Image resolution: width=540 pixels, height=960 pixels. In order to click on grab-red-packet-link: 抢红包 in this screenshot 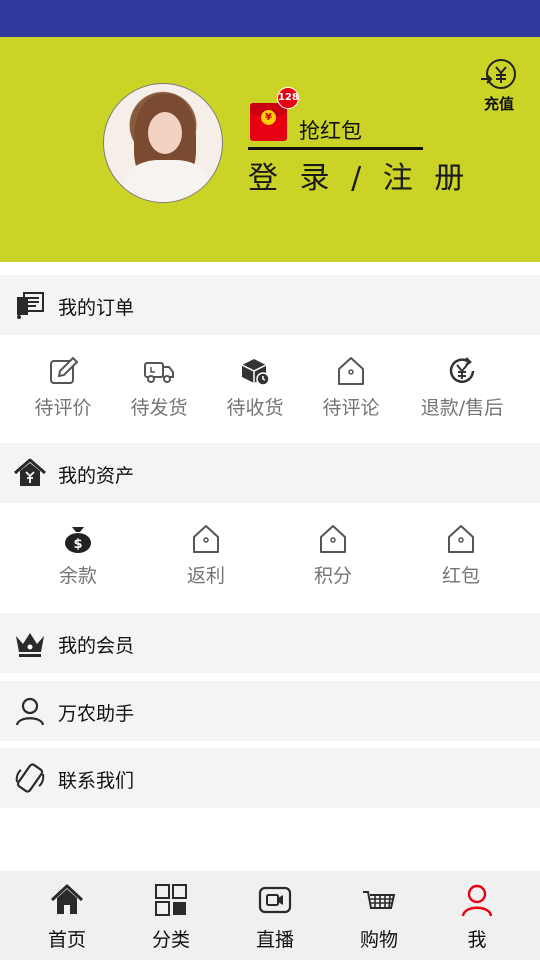, I will do `click(330, 130)`.